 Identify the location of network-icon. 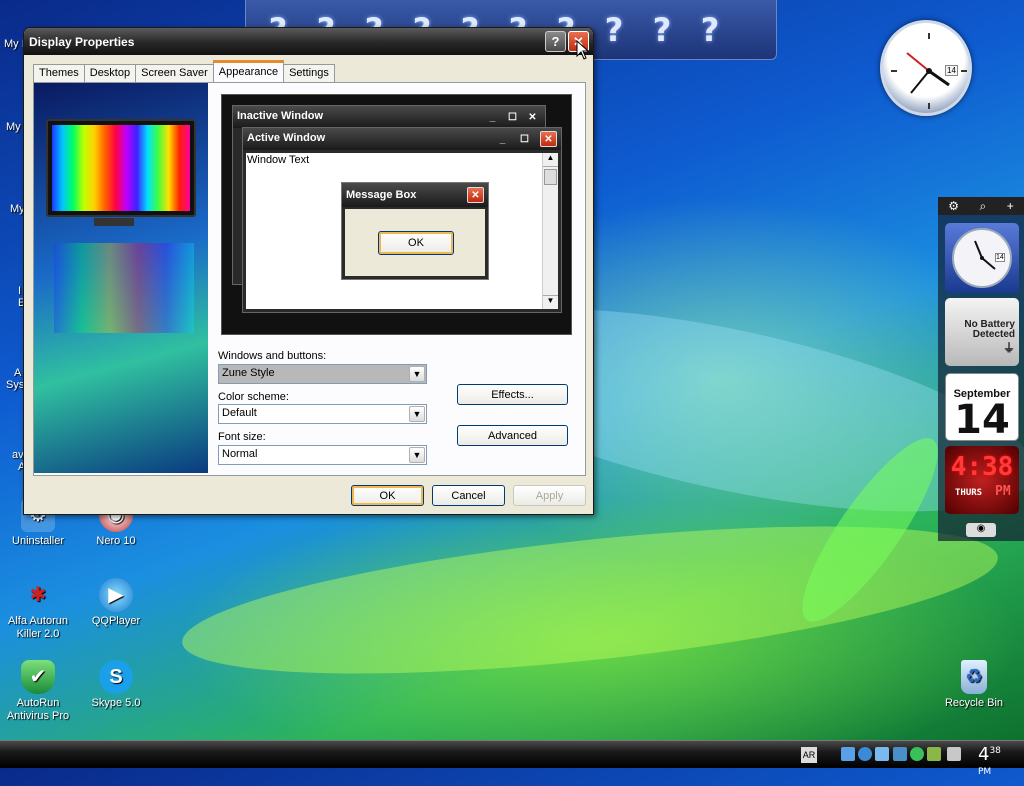
(848, 754).